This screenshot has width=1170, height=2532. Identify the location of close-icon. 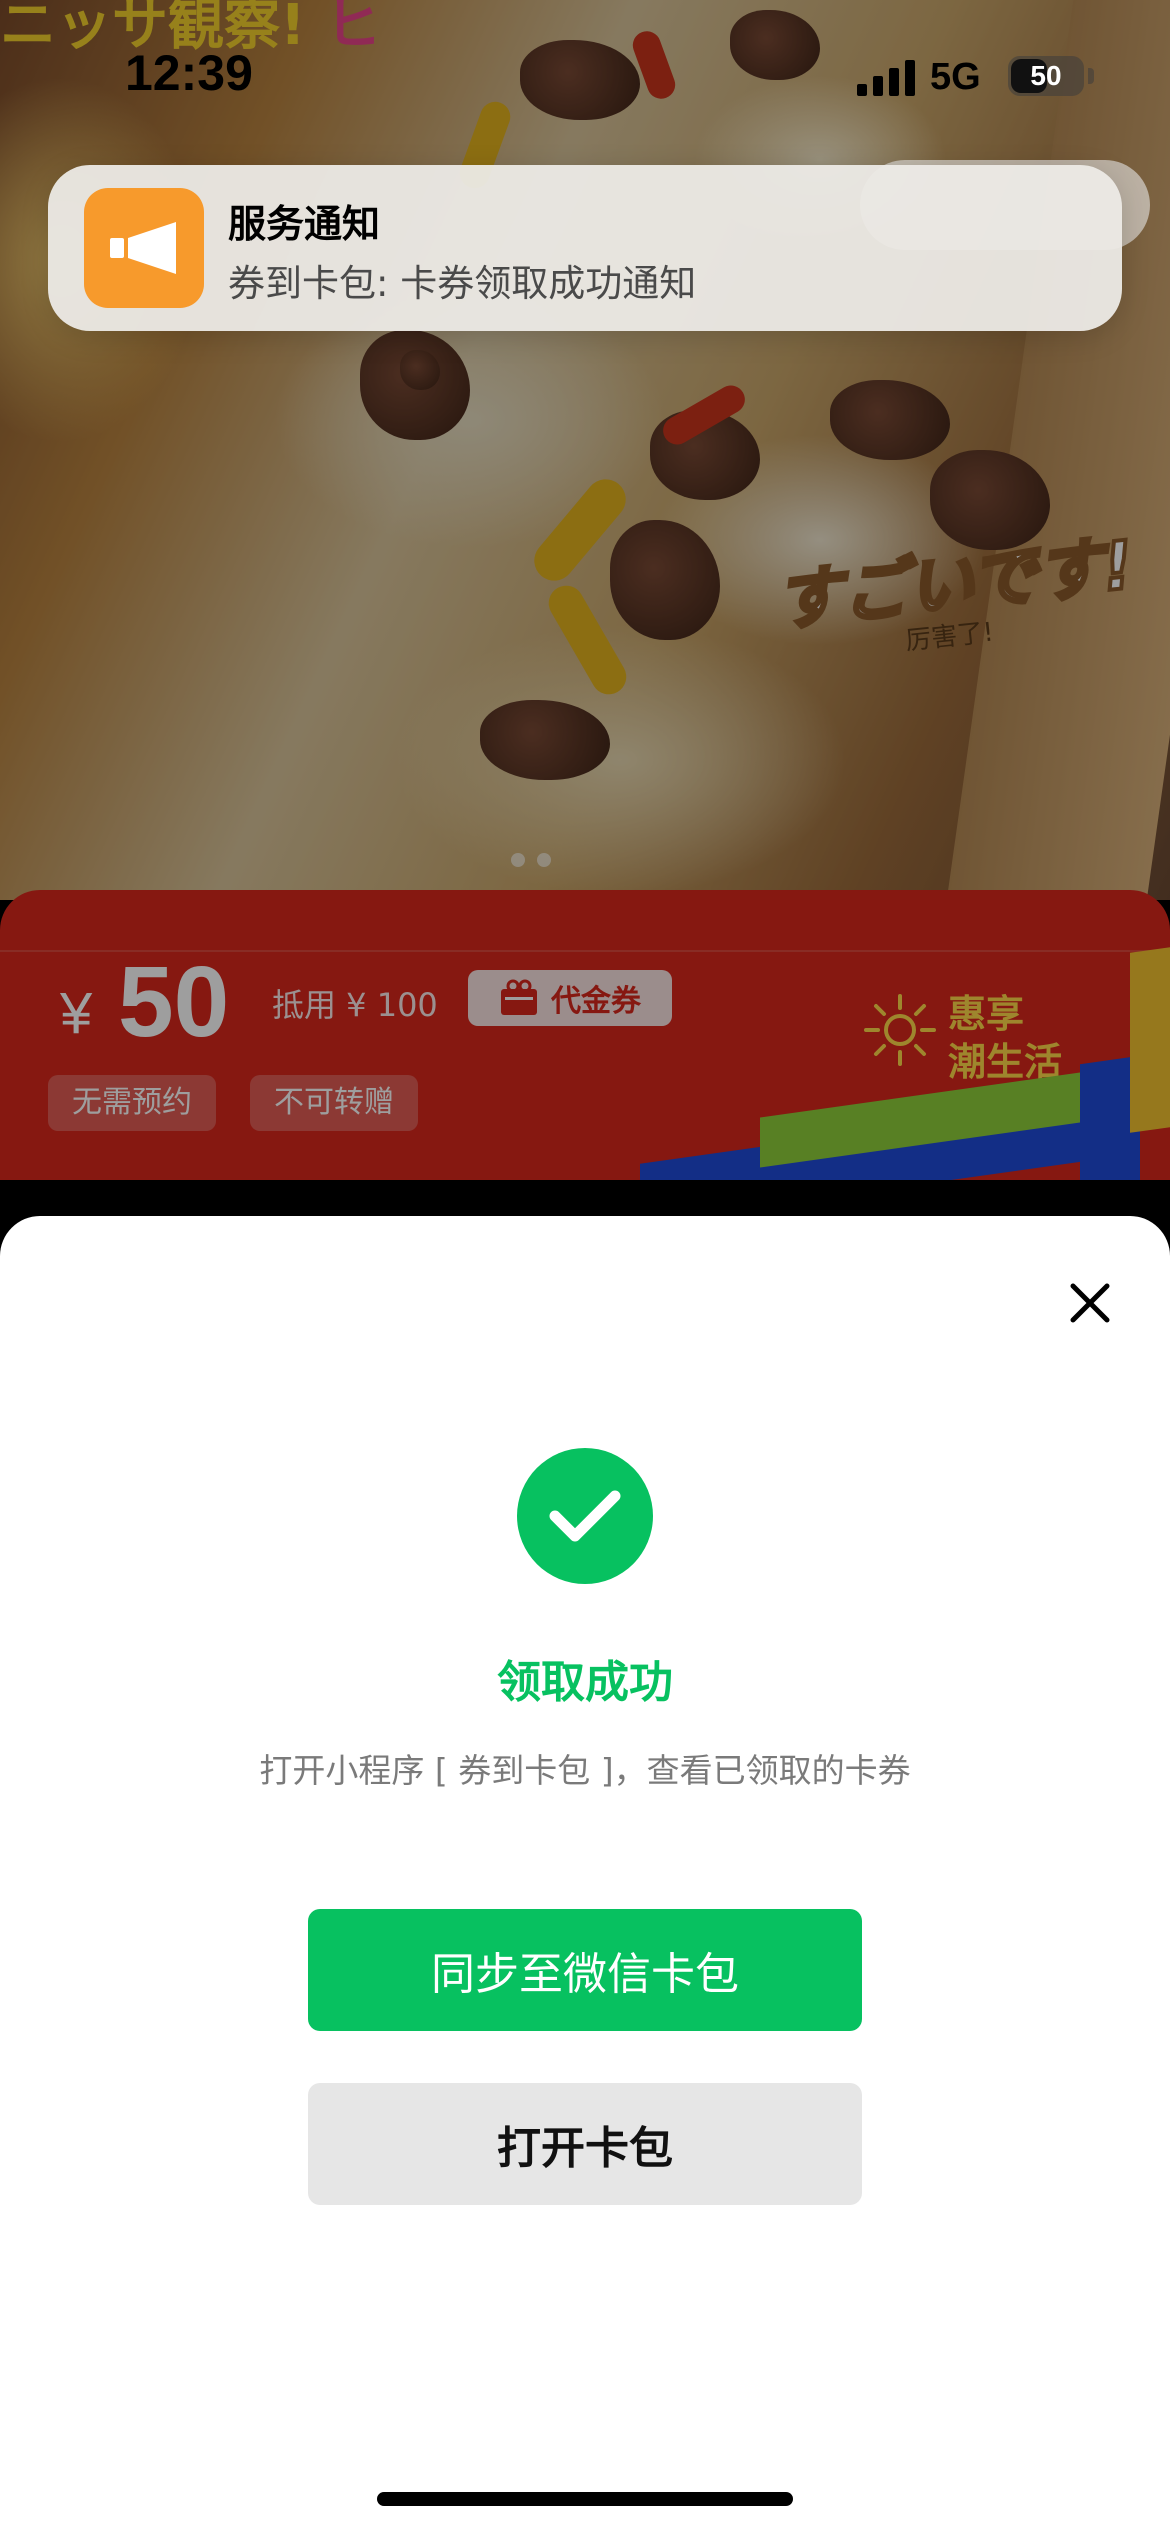
(1090, 1303).